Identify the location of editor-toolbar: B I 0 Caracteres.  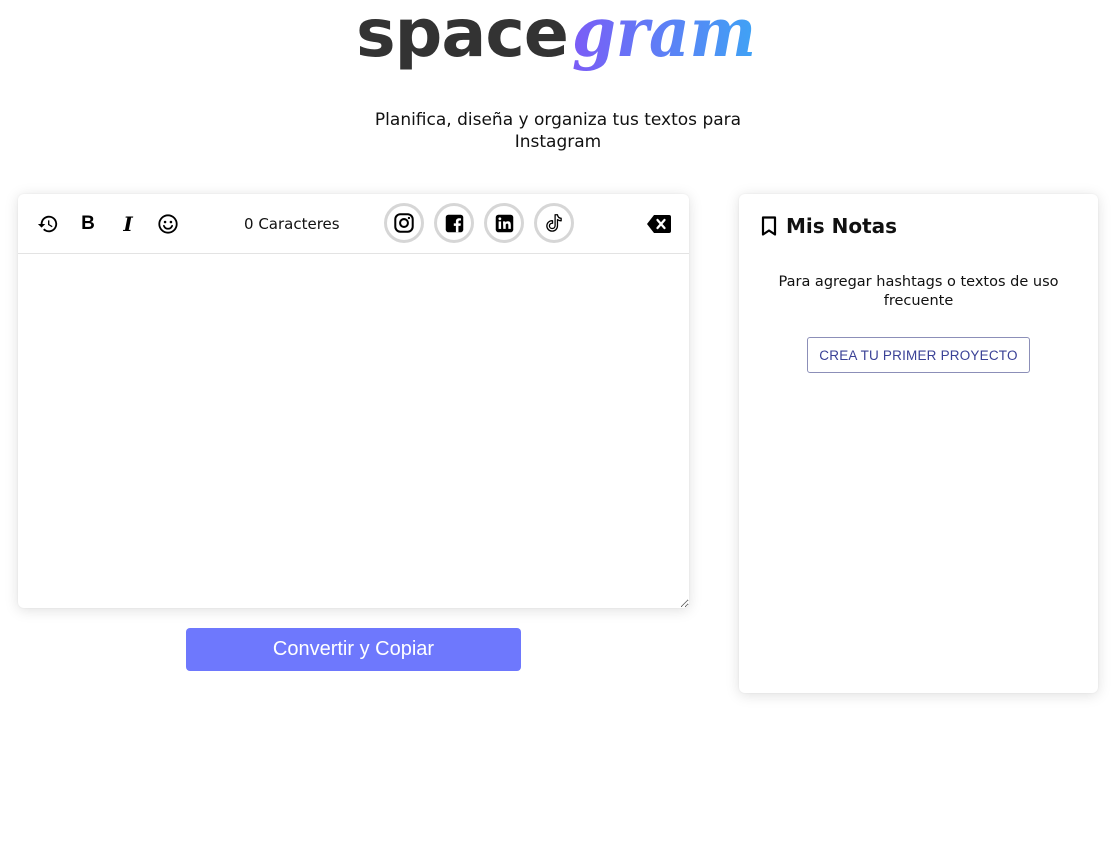
(353, 224).